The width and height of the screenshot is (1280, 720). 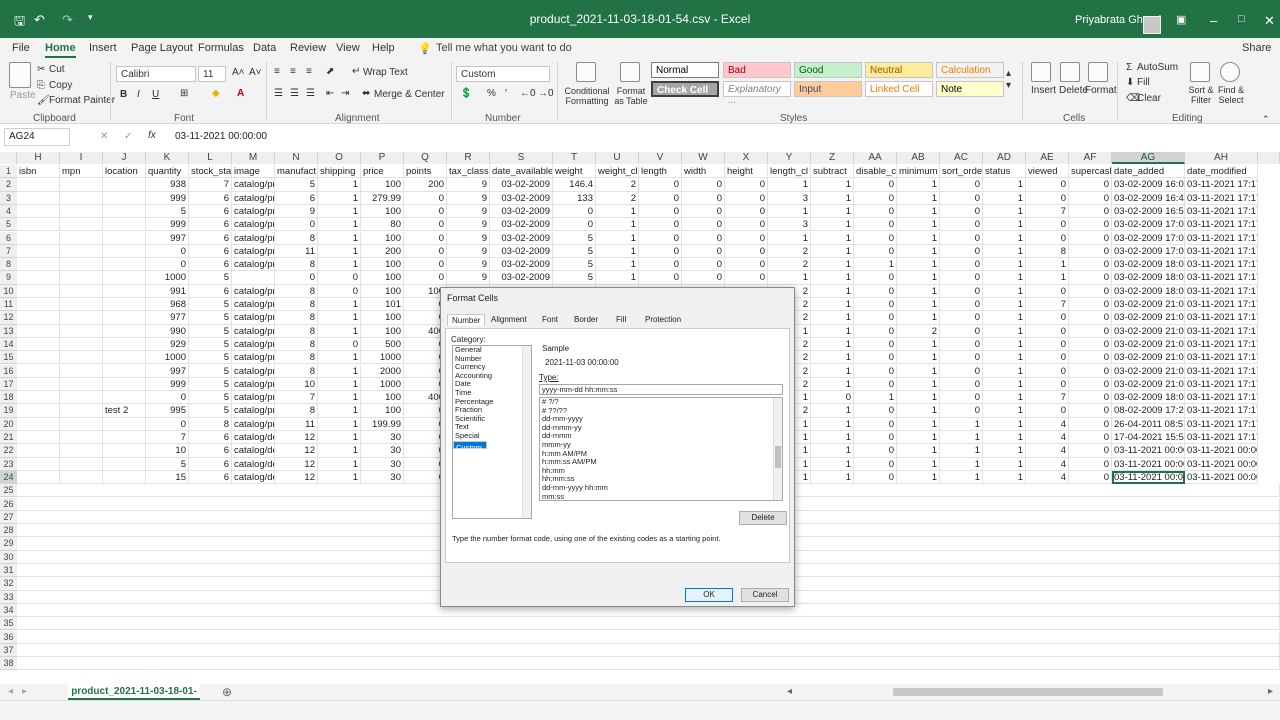 I want to click on table-cell: 2, so click(x=918, y=331).